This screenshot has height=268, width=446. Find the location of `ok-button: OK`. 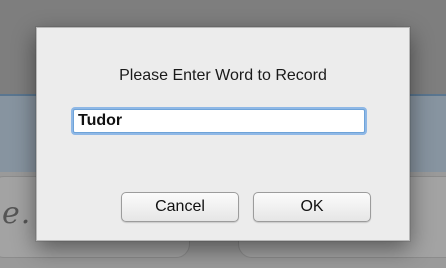

ok-button: OK is located at coordinates (312, 207).